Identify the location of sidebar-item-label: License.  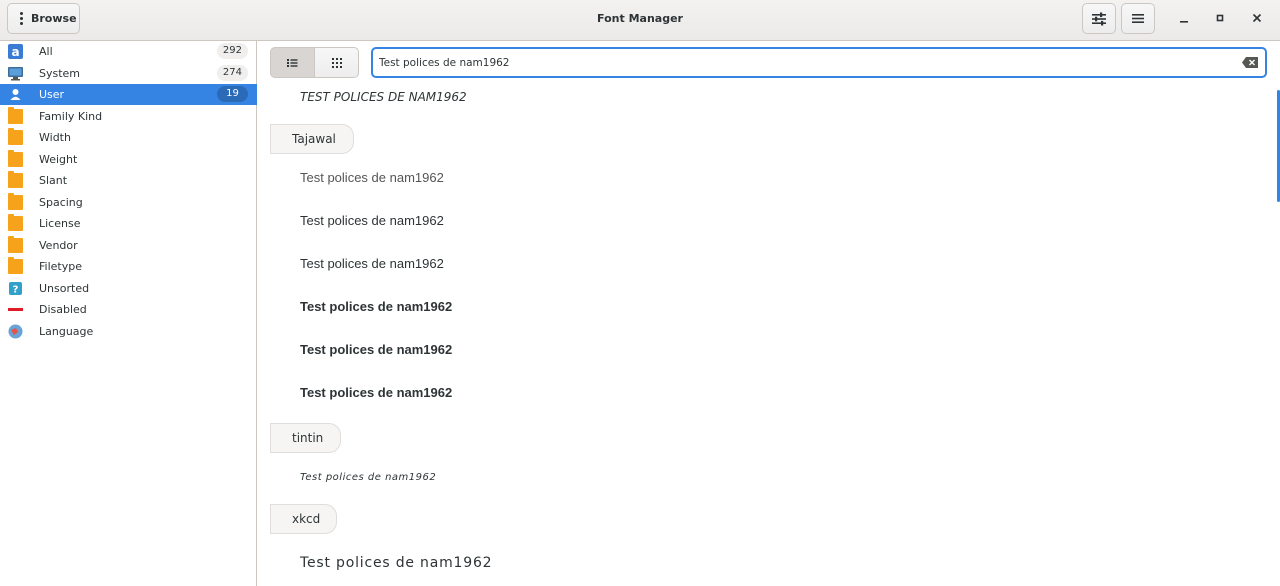
(60, 223).